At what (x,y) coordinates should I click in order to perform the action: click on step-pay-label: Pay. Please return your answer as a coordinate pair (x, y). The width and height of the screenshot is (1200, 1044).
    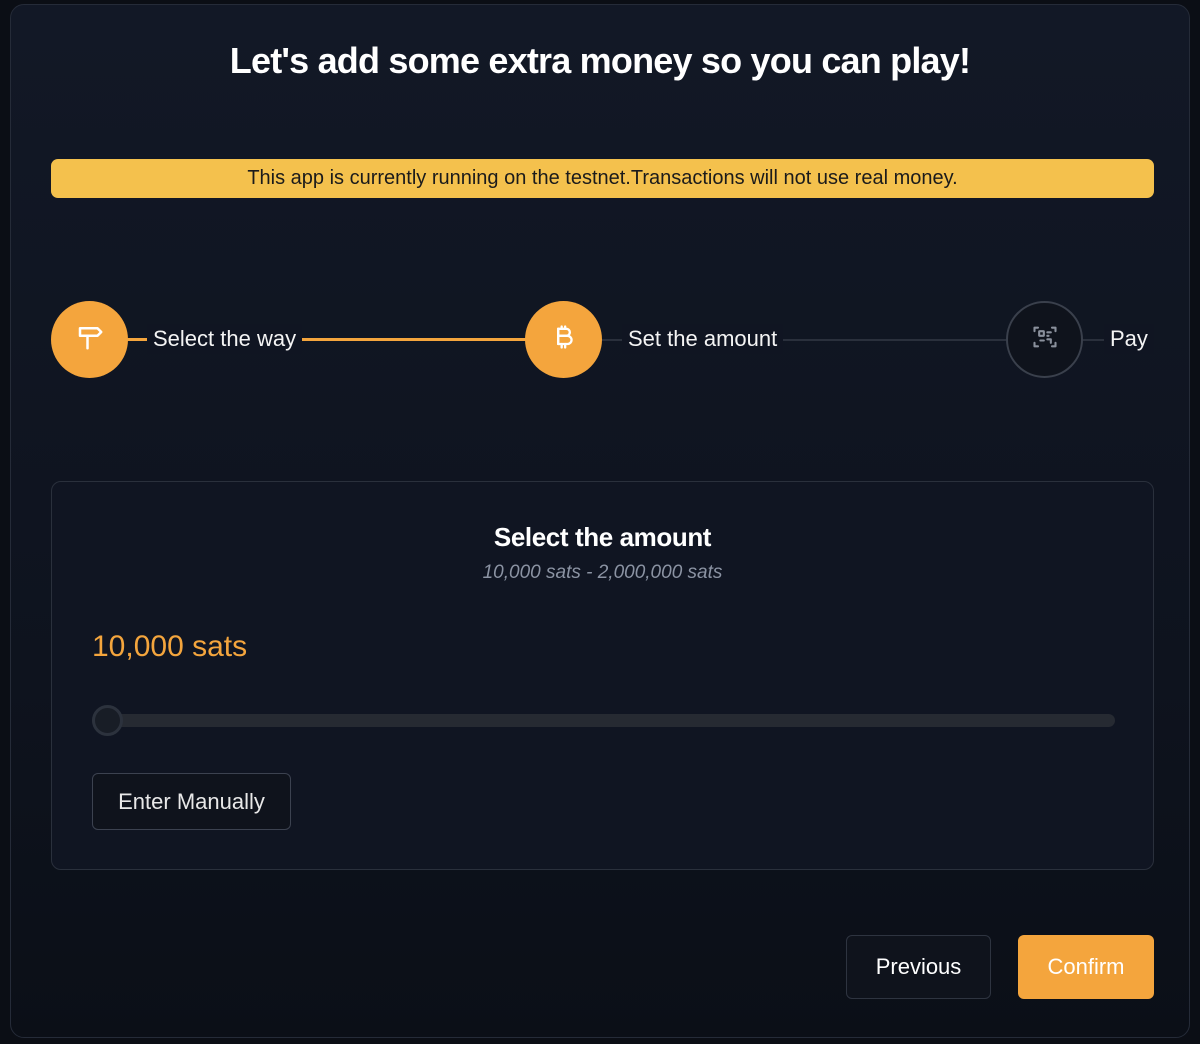
    Looking at the image, I should click on (1129, 339).